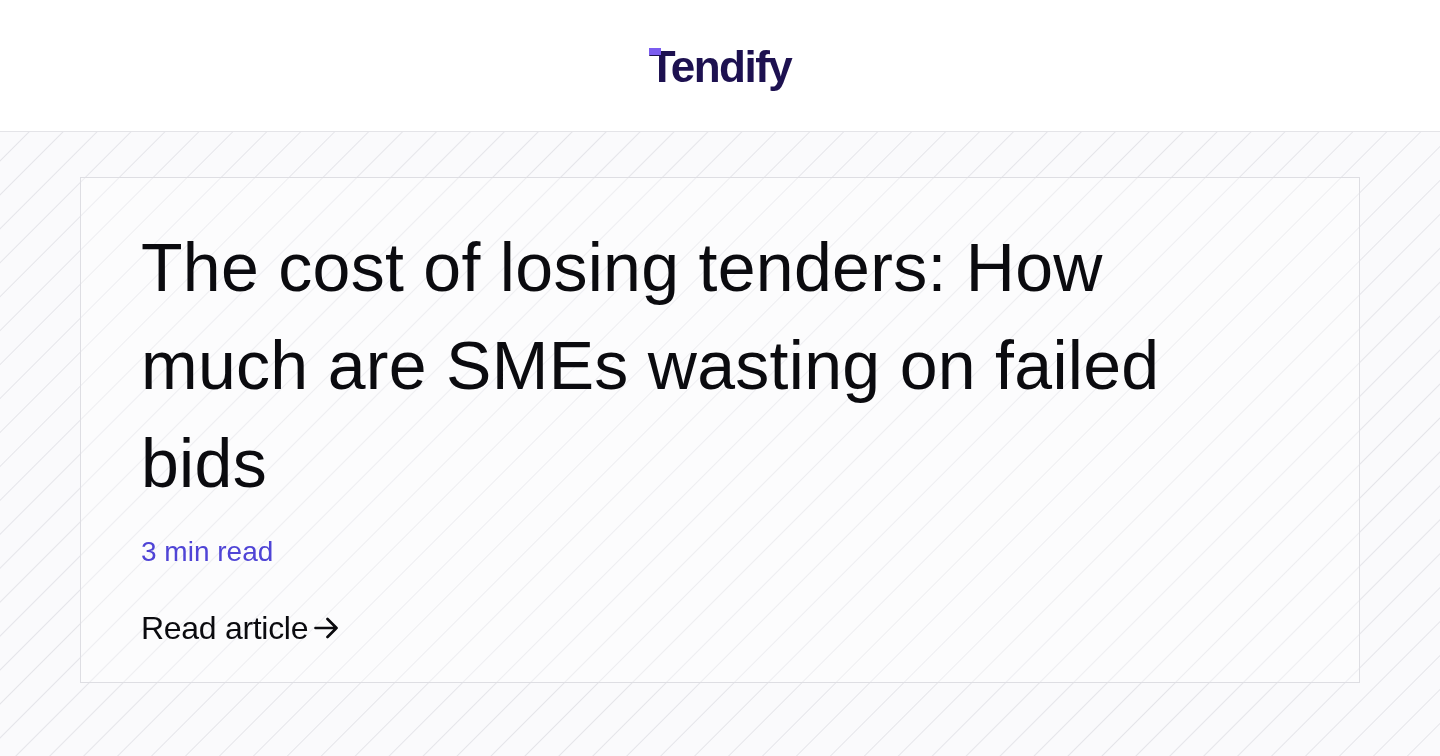 This screenshot has width=1440, height=756. Describe the element at coordinates (240, 628) in the screenshot. I see `read-article-link: Read article` at that location.